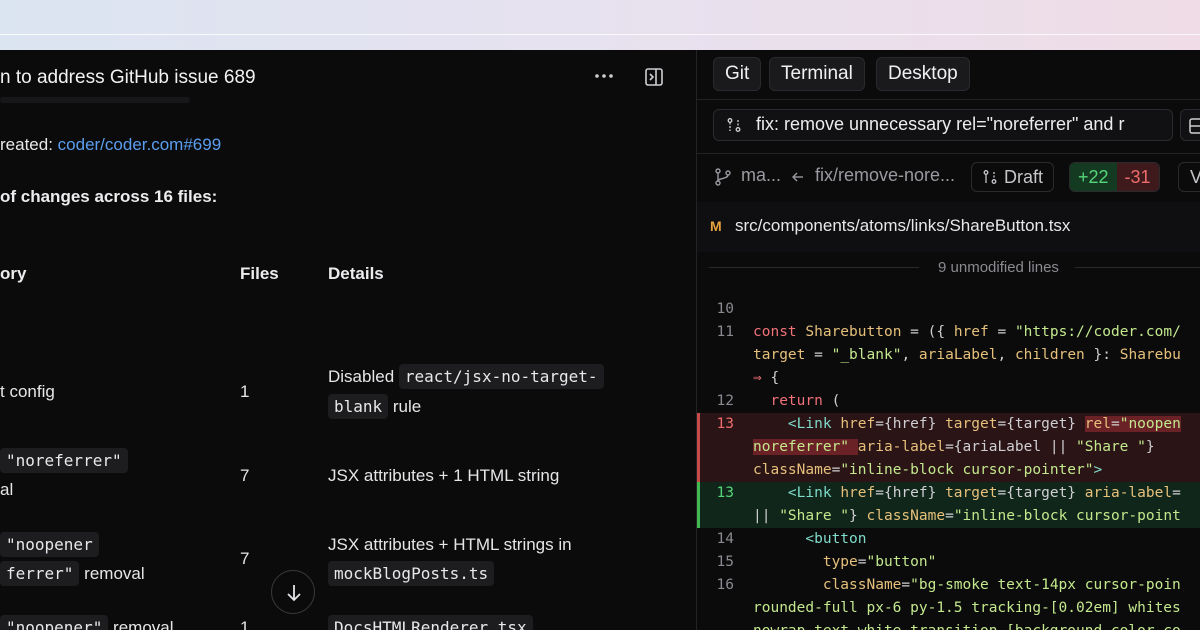 This screenshot has height=630, width=1200. I want to click on code-text: ⇒ {, so click(766, 378).